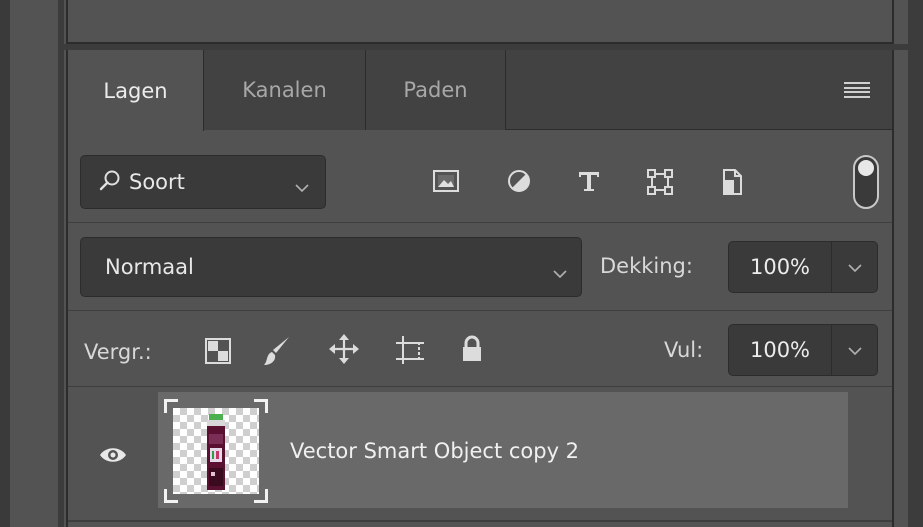 The height and width of the screenshot is (527, 923). I want to click on opacity-input: 100%, so click(780, 267).